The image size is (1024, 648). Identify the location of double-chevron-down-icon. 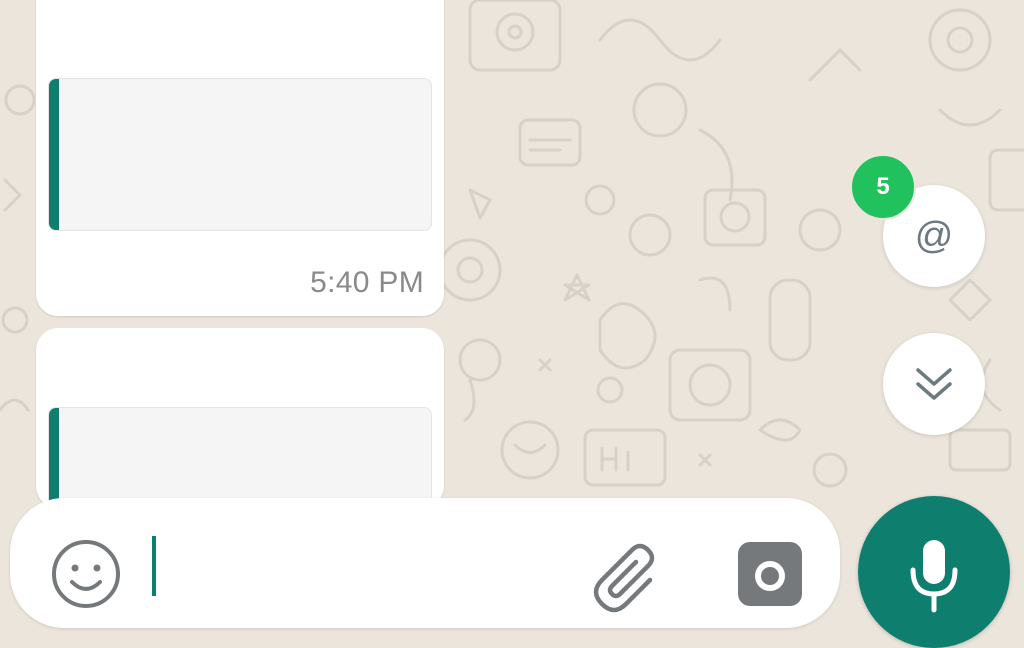
(934, 384).